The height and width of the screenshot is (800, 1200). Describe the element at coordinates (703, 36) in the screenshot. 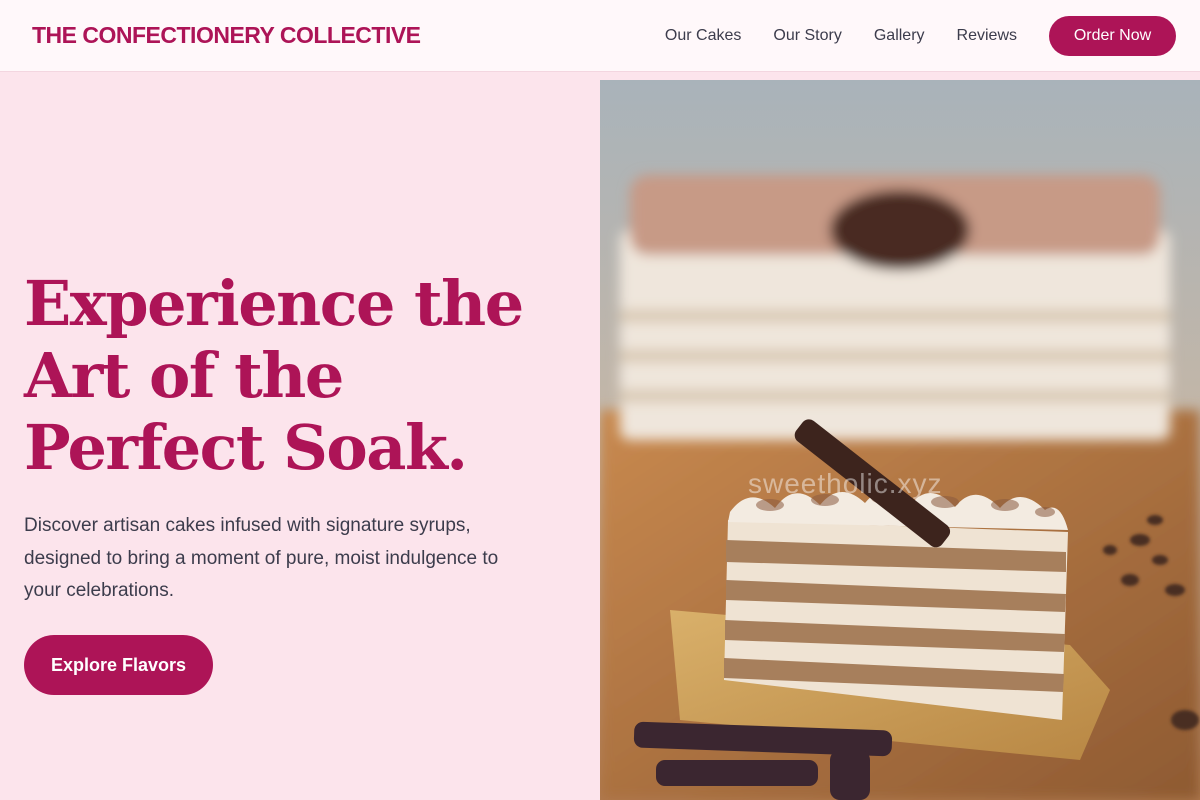

I see `nav-link-our-cakes: Our Cakes` at that location.